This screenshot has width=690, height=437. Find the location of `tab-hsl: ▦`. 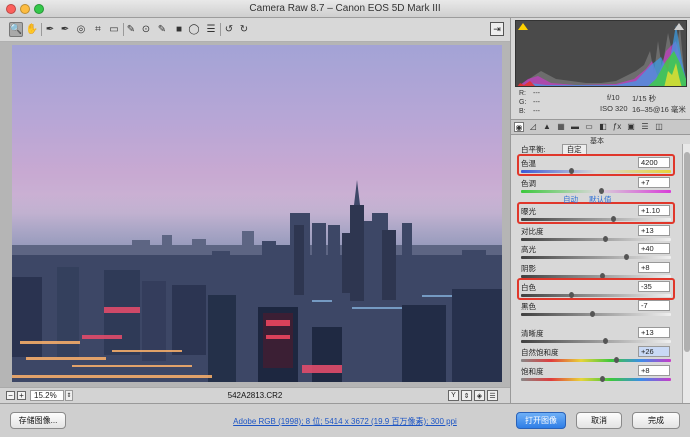

tab-hsl: ▦ is located at coordinates (561, 127).